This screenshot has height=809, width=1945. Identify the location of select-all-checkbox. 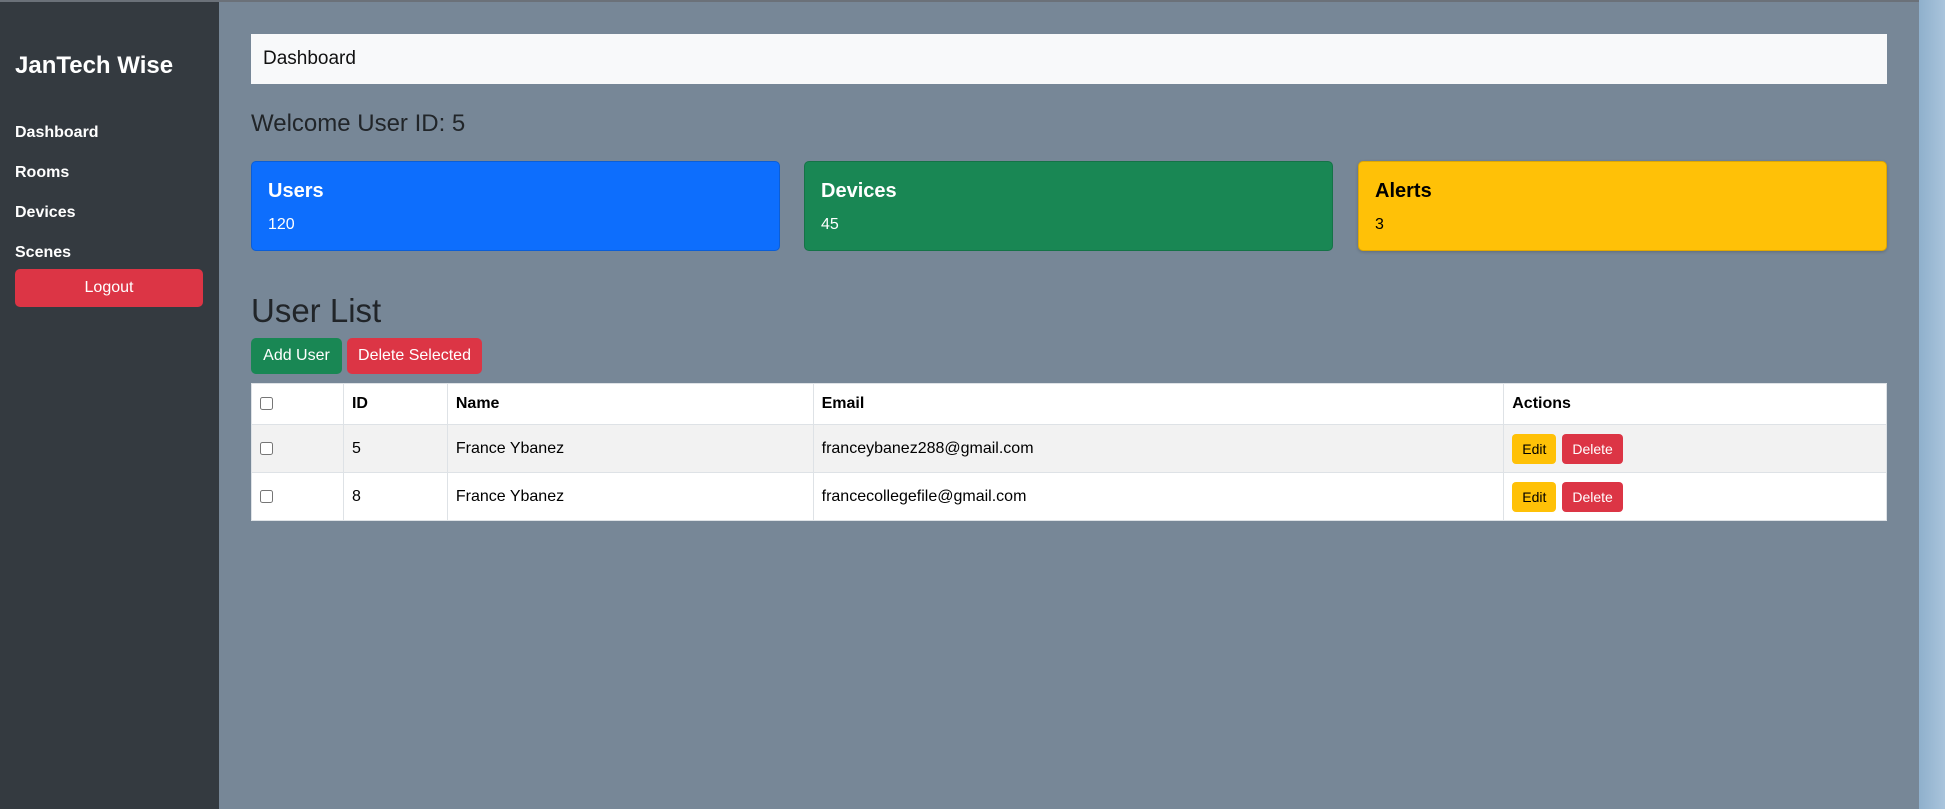
(266, 404).